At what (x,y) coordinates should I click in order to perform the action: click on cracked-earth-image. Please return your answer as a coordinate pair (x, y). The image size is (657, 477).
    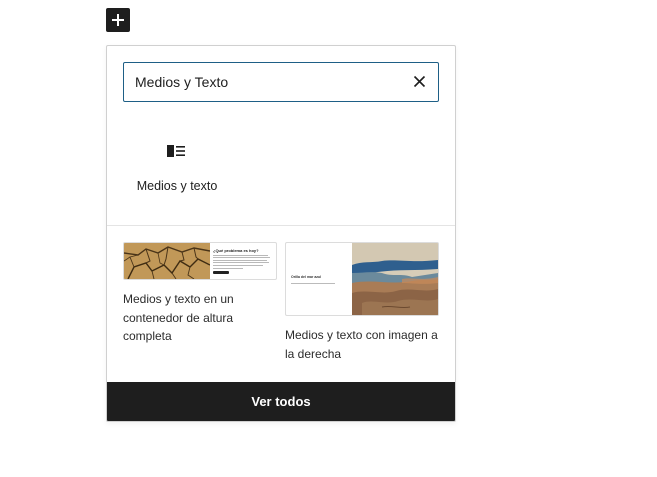
    Looking at the image, I should click on (167, 261).